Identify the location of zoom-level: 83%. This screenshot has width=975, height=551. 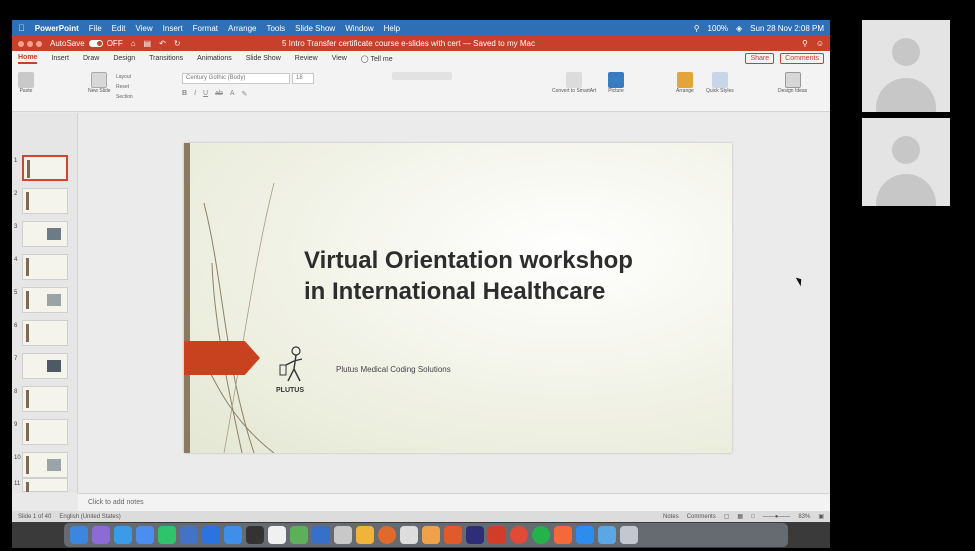
(804, 517).